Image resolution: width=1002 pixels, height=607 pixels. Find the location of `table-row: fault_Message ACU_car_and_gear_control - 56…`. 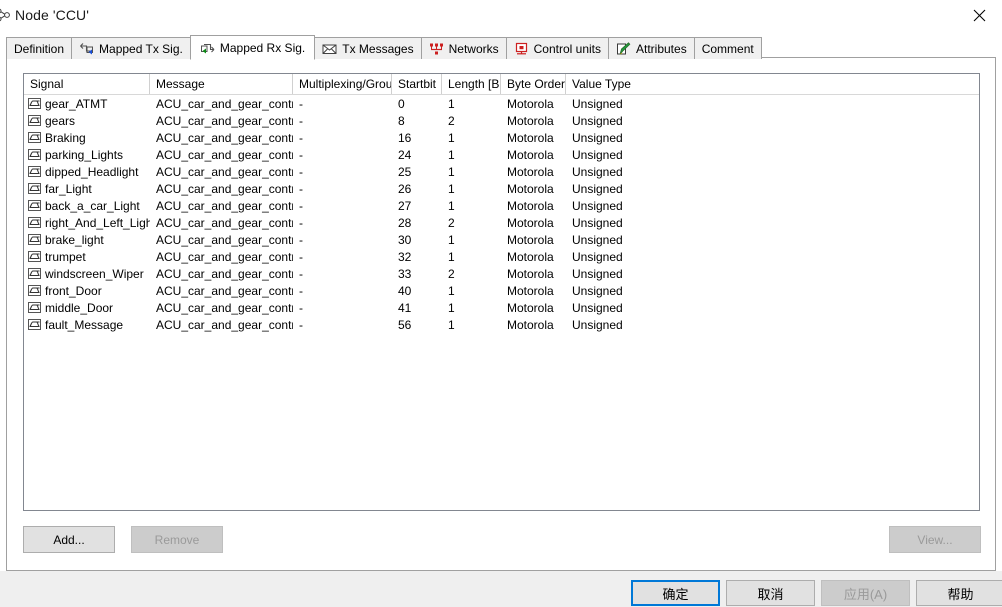

table-row: fault_Message ACU_car_and_gear_control - 56… is located at coordinates (501, 324).